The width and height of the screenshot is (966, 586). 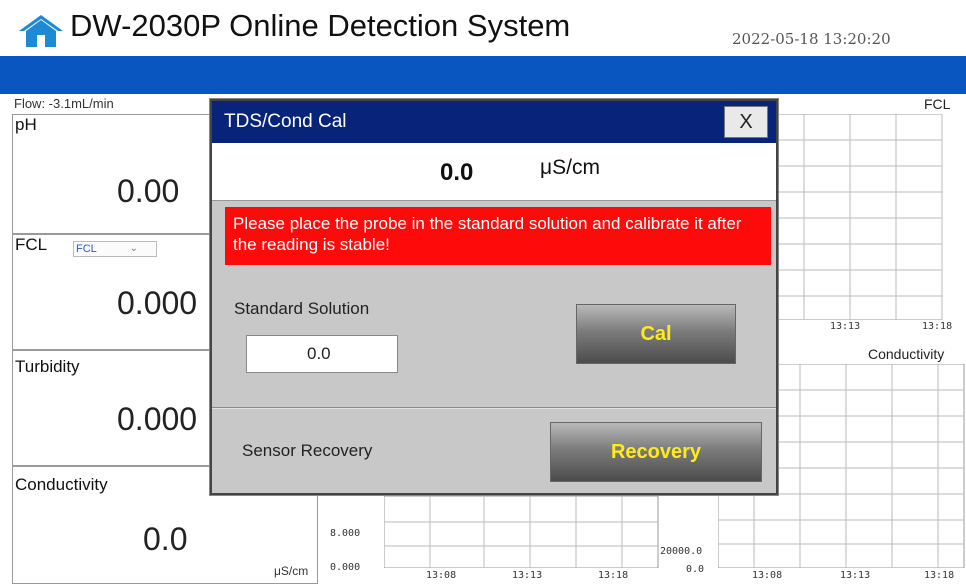 I want to click on conductivity-mini-chart, so click(x=521, y=532).